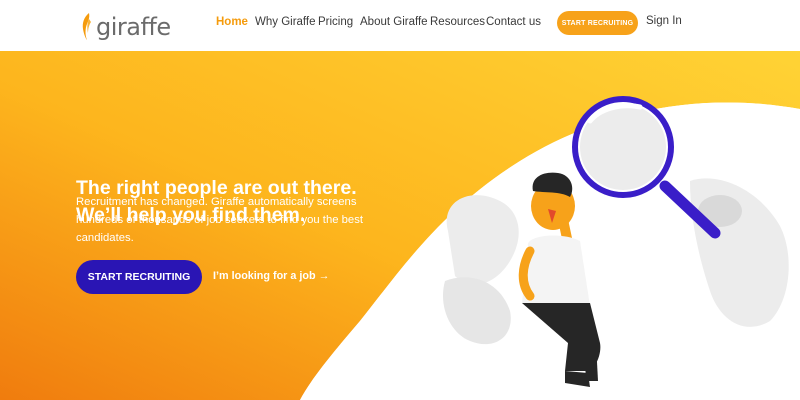  Describe the element at coordinates (664, 21) in the screenshot. I see `sign-in-link: Sign In` at that location.